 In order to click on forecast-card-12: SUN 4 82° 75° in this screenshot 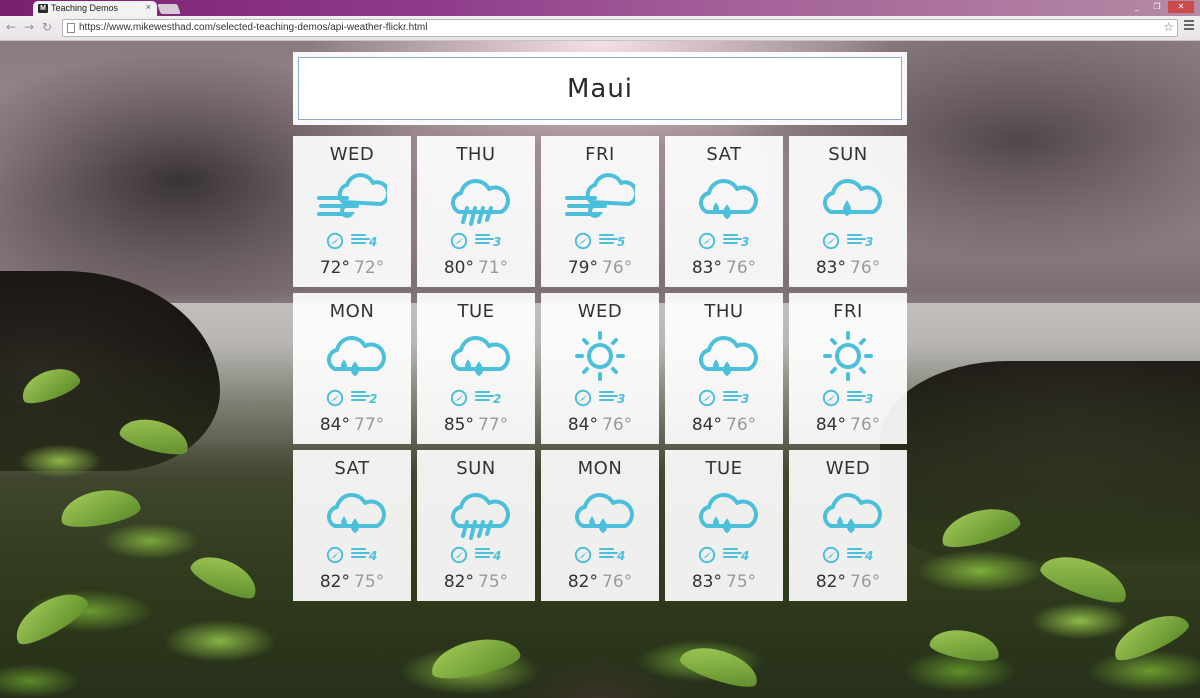, I will do `click(476, 525)`.